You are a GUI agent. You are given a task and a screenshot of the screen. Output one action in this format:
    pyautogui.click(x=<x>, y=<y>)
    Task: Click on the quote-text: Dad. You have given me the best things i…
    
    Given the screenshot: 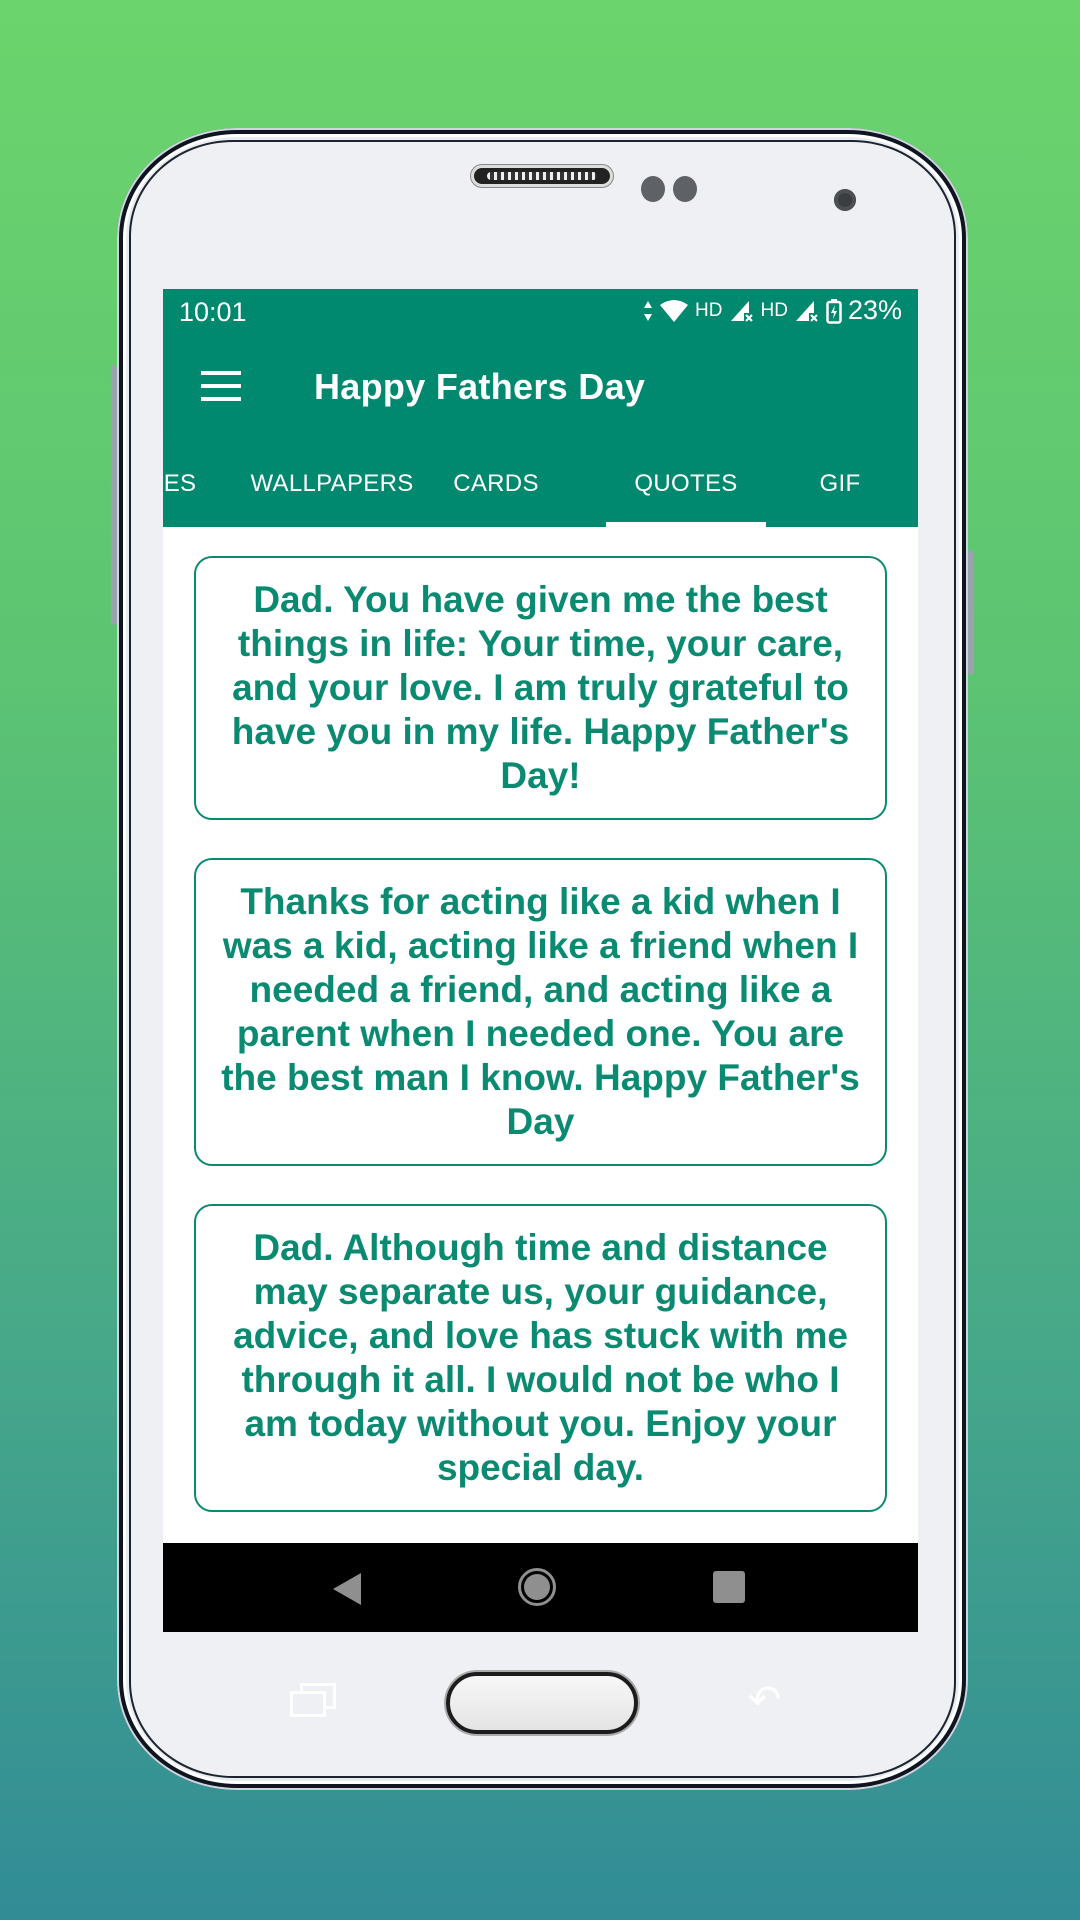 What is the action you would take?
    pyautogui.click(x=540, y=687)
    